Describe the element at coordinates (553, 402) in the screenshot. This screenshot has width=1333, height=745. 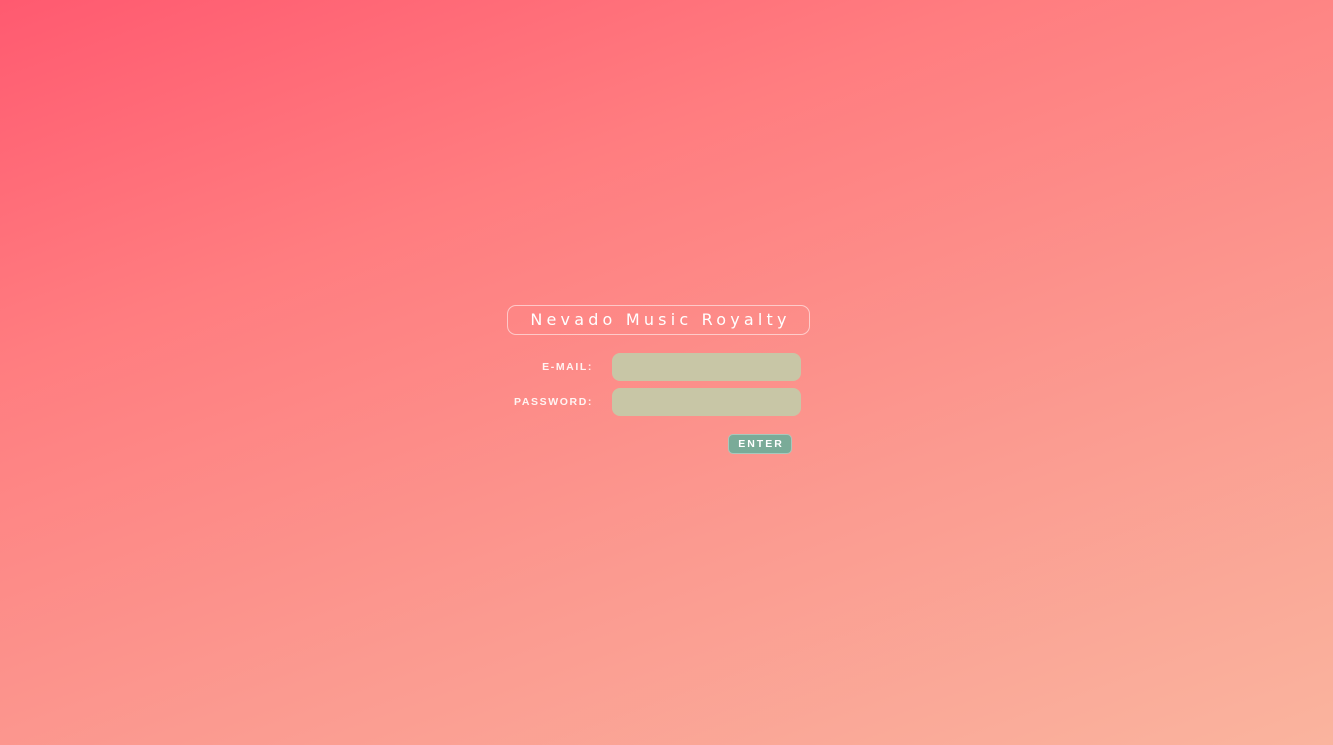
I see `password-label: PASSWORD:` at that location.